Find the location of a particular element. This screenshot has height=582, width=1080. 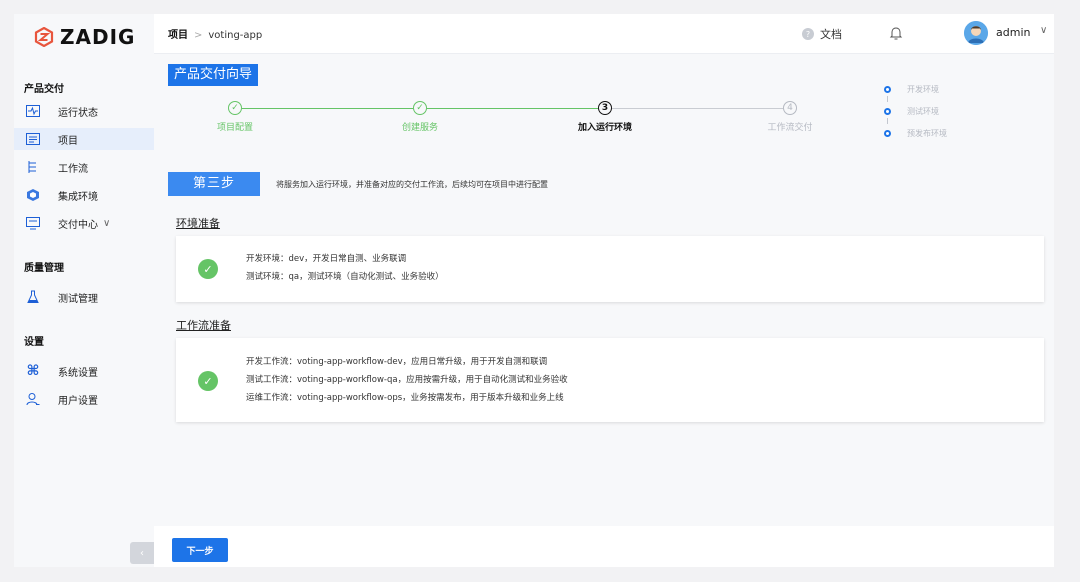

docs-link: ? 文档 is located at coordinates (822, 34).